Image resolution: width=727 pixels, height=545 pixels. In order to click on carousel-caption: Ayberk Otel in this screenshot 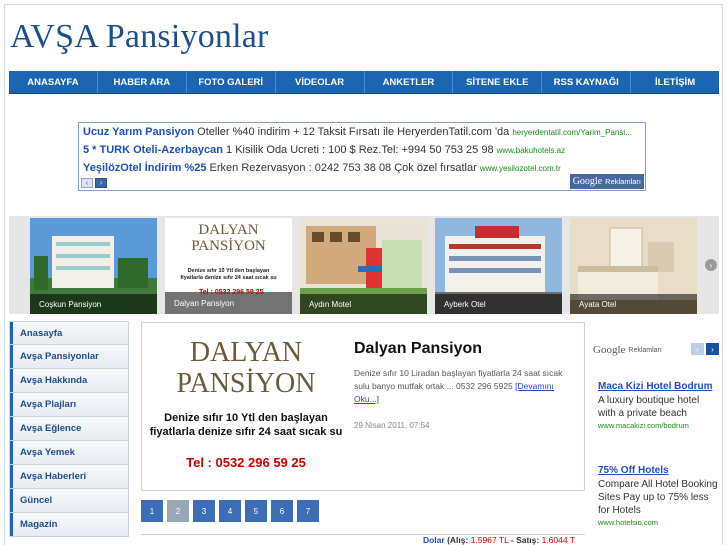, I will do `click(498, 304)`.